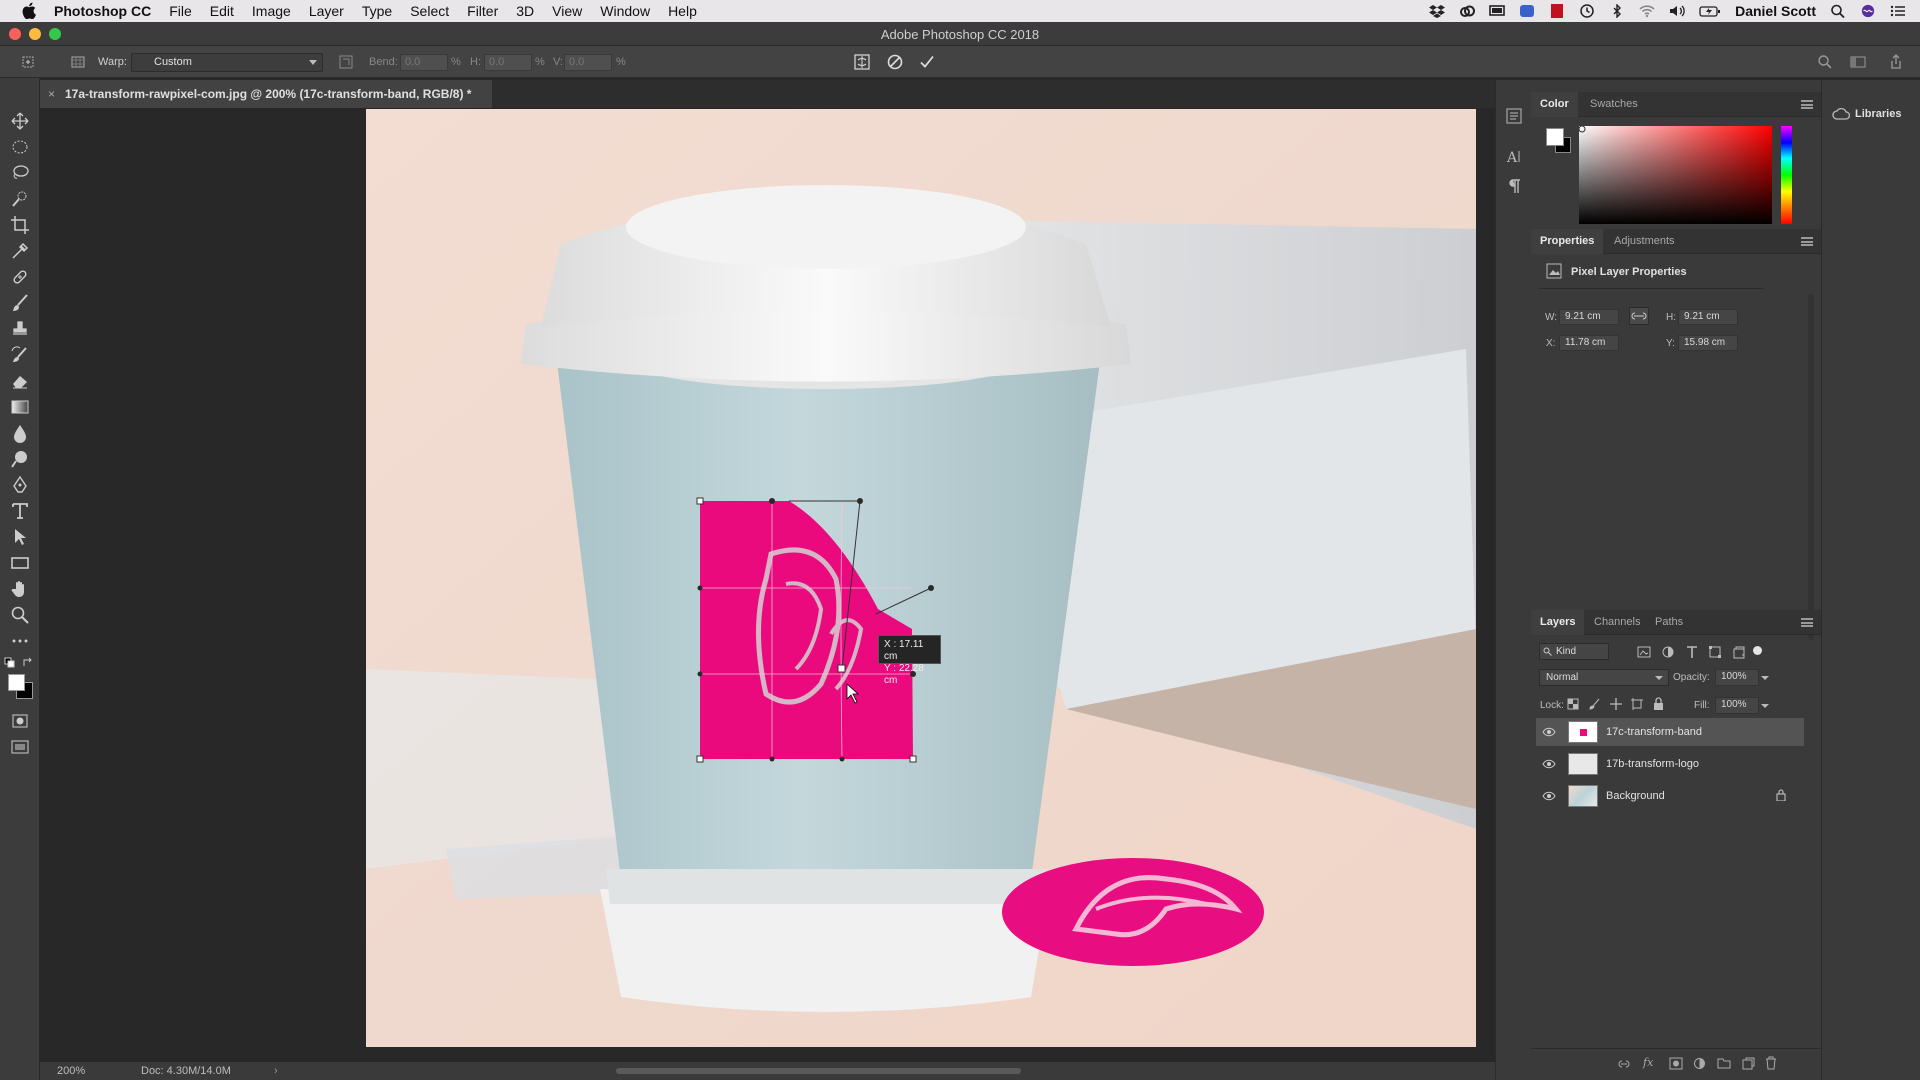  What do you see at coordinates (927, 62) in the screenshot?
I see `commit-transform-icon` at bounding box center [927, 62].